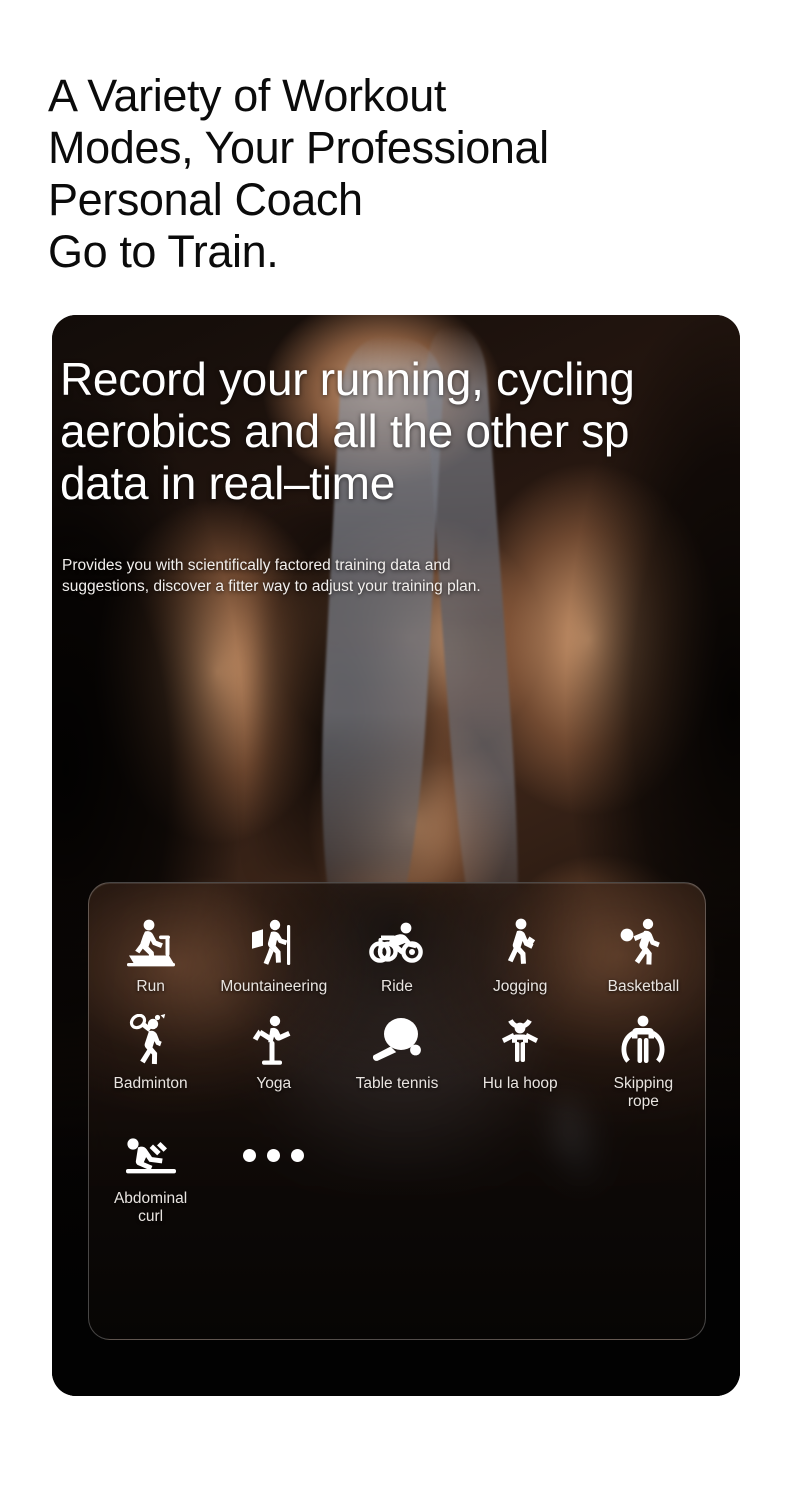  Describe the element at coordinates (520, 1083) in the screenshot. I see `workout-mode-label: Hu la hoop` at that location.